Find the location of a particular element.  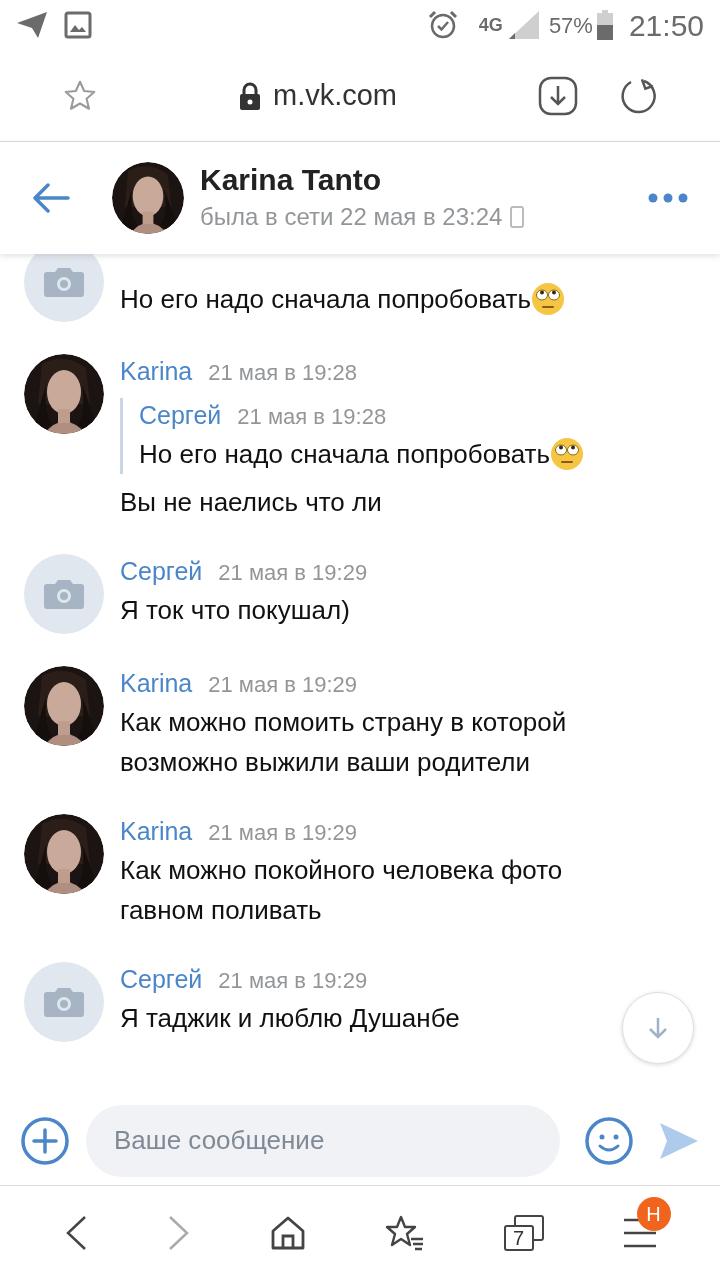

reload-icon is located at coordinates (639, 95).